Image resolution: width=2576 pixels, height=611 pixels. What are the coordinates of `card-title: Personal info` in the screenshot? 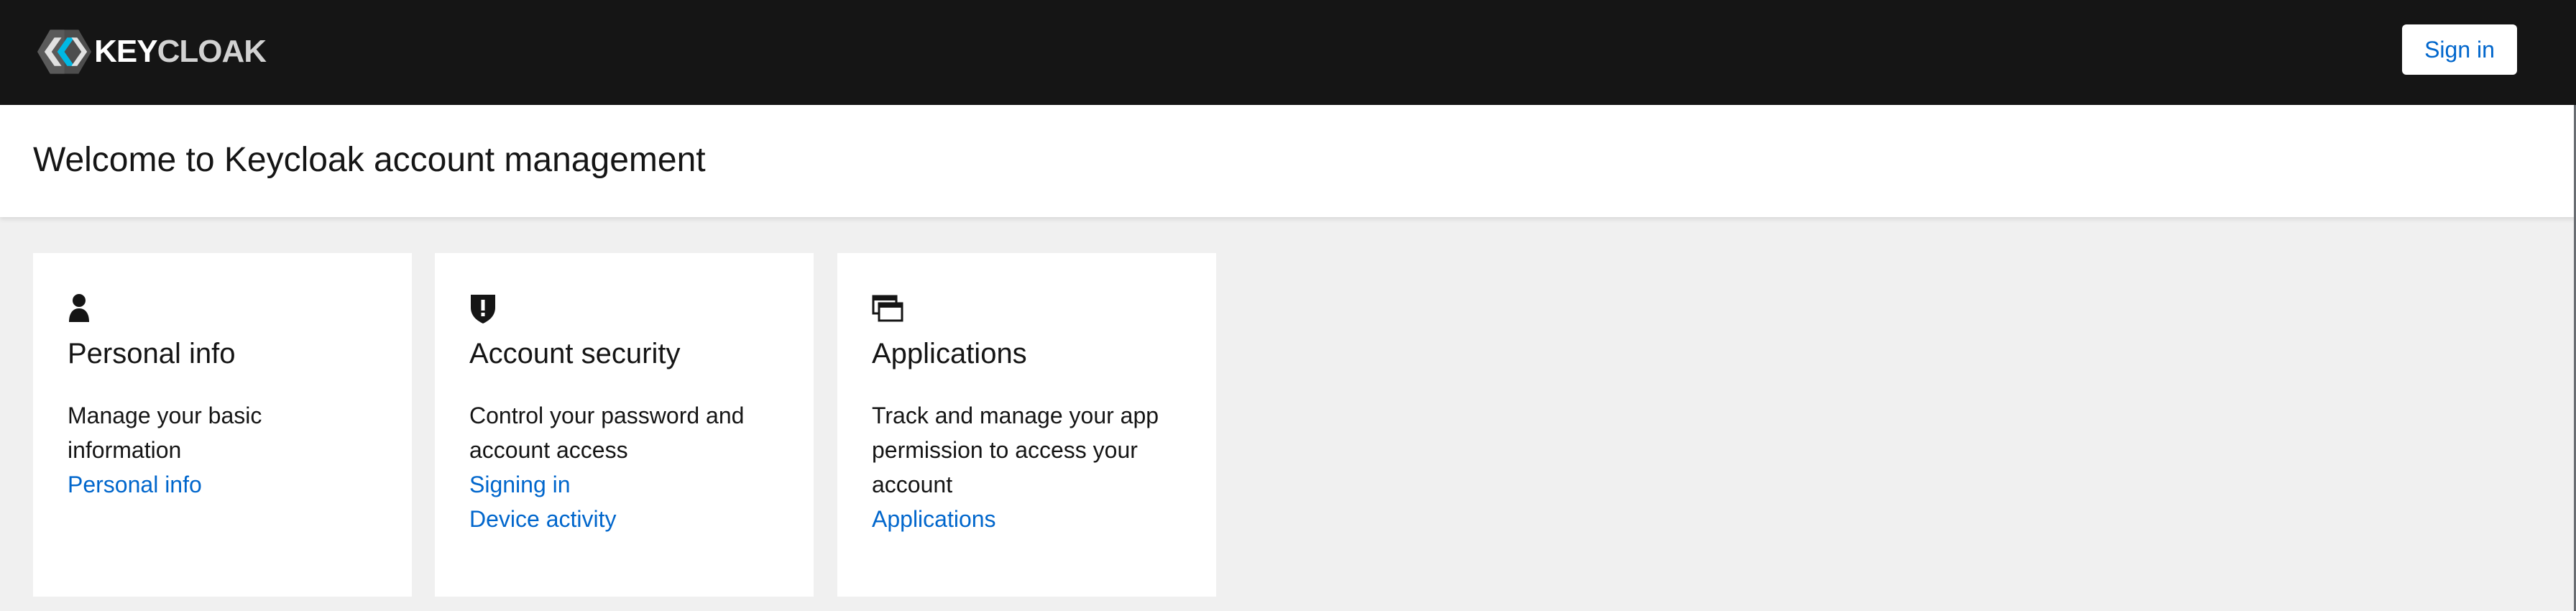 It's located at (152, 354).